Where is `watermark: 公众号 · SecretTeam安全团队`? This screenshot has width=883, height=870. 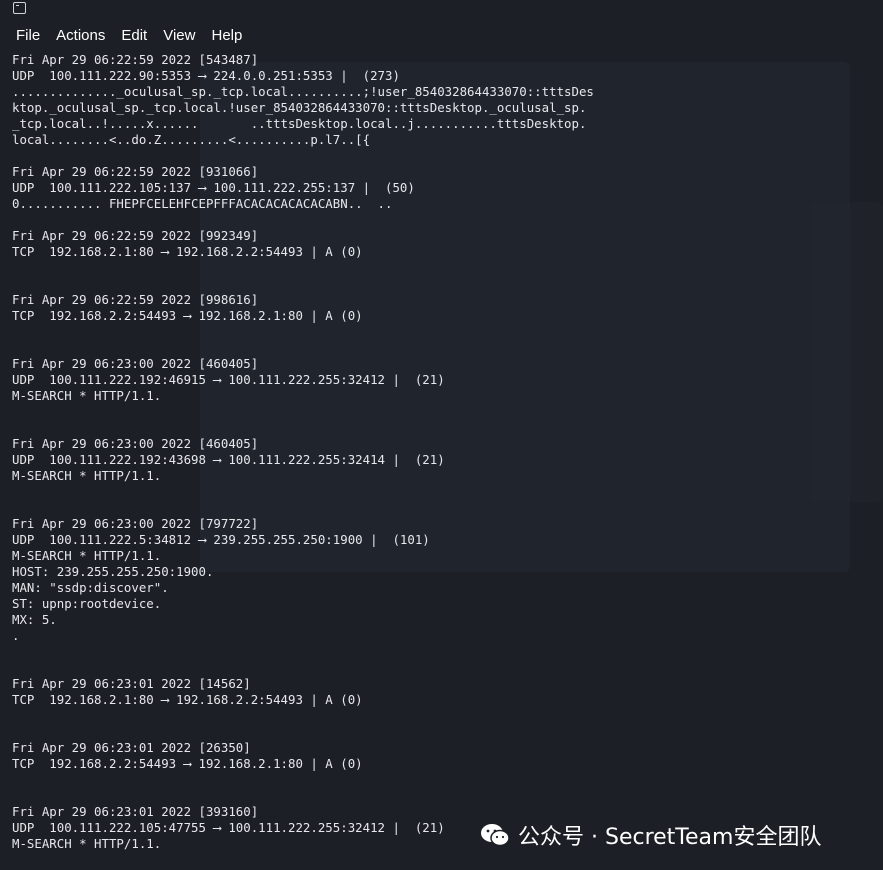 watermark: 公众号 · SecretTeam安全团队 is located at coordinates (650, 835).